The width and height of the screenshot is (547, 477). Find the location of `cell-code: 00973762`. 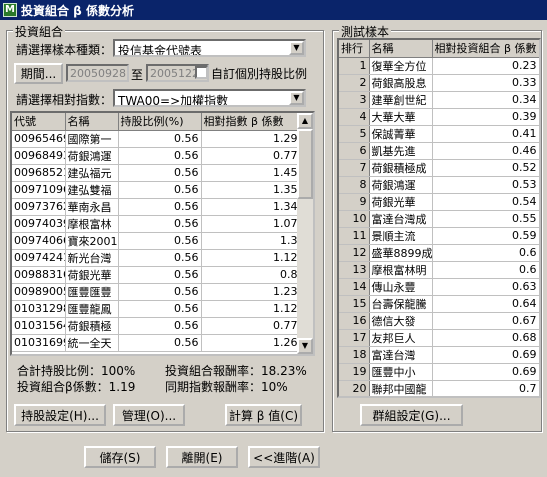

cell-code: 00973762 is located at coordinates (39, 207).